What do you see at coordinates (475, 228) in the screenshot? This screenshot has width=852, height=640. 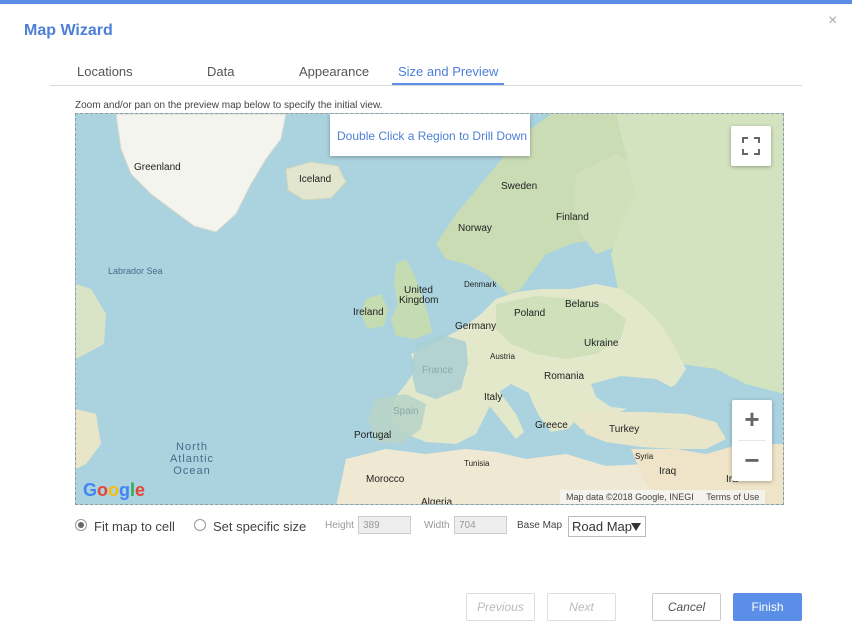 I see `label-norway: Norway` at bounding box center [475, 228].